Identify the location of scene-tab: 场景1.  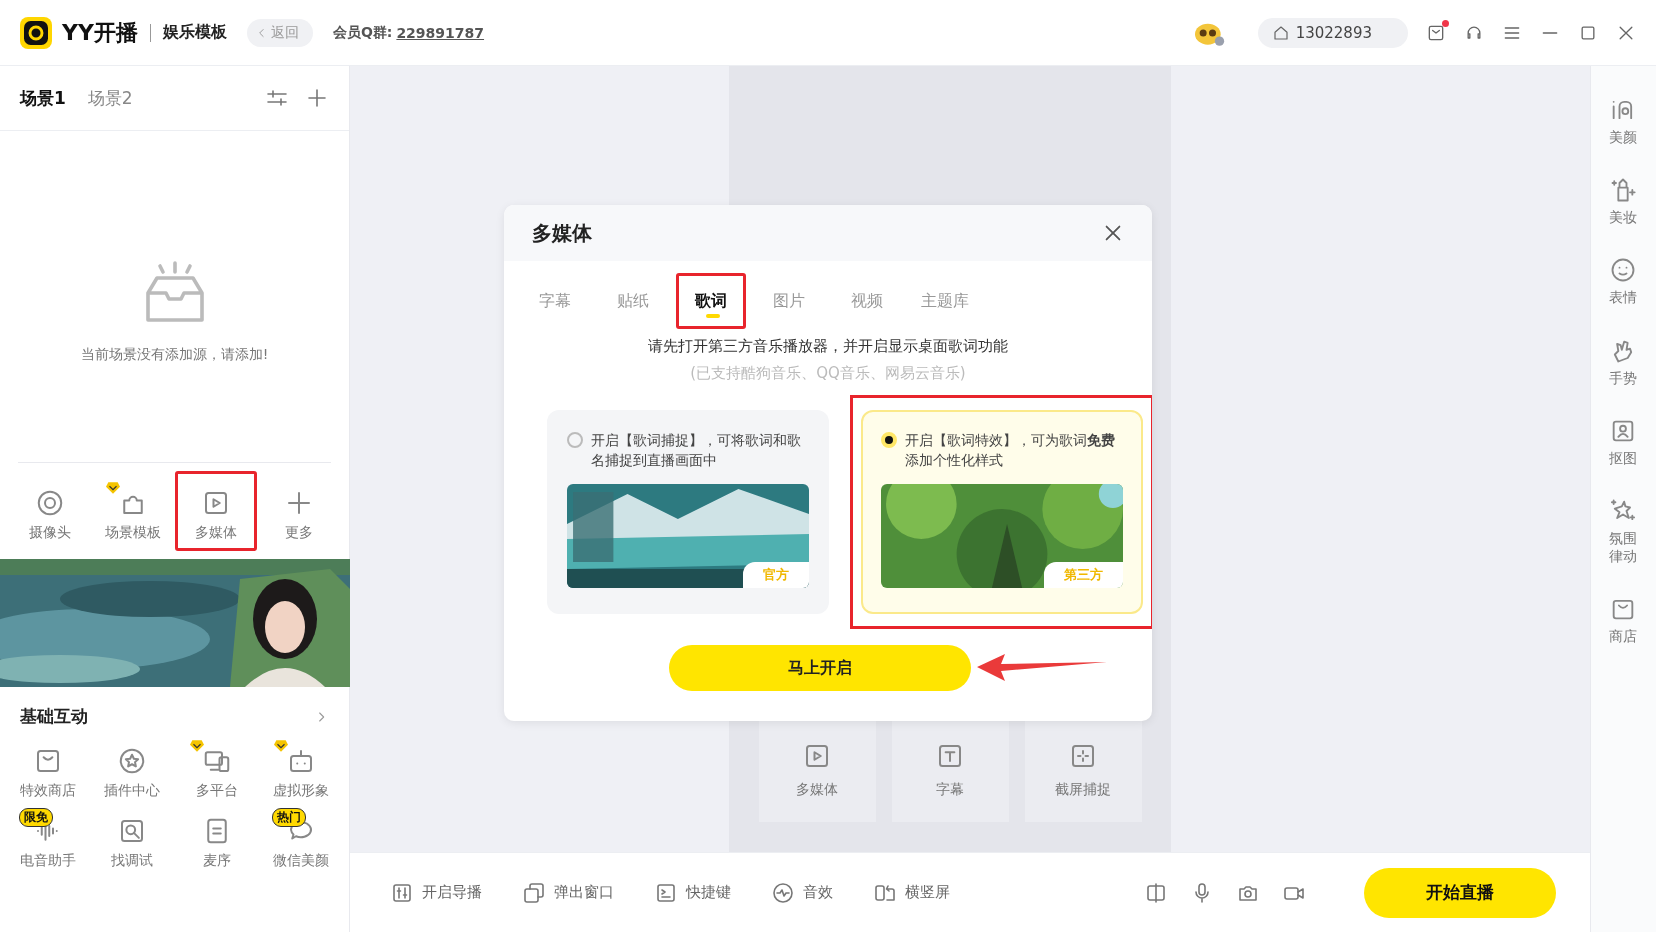
(43, 98).